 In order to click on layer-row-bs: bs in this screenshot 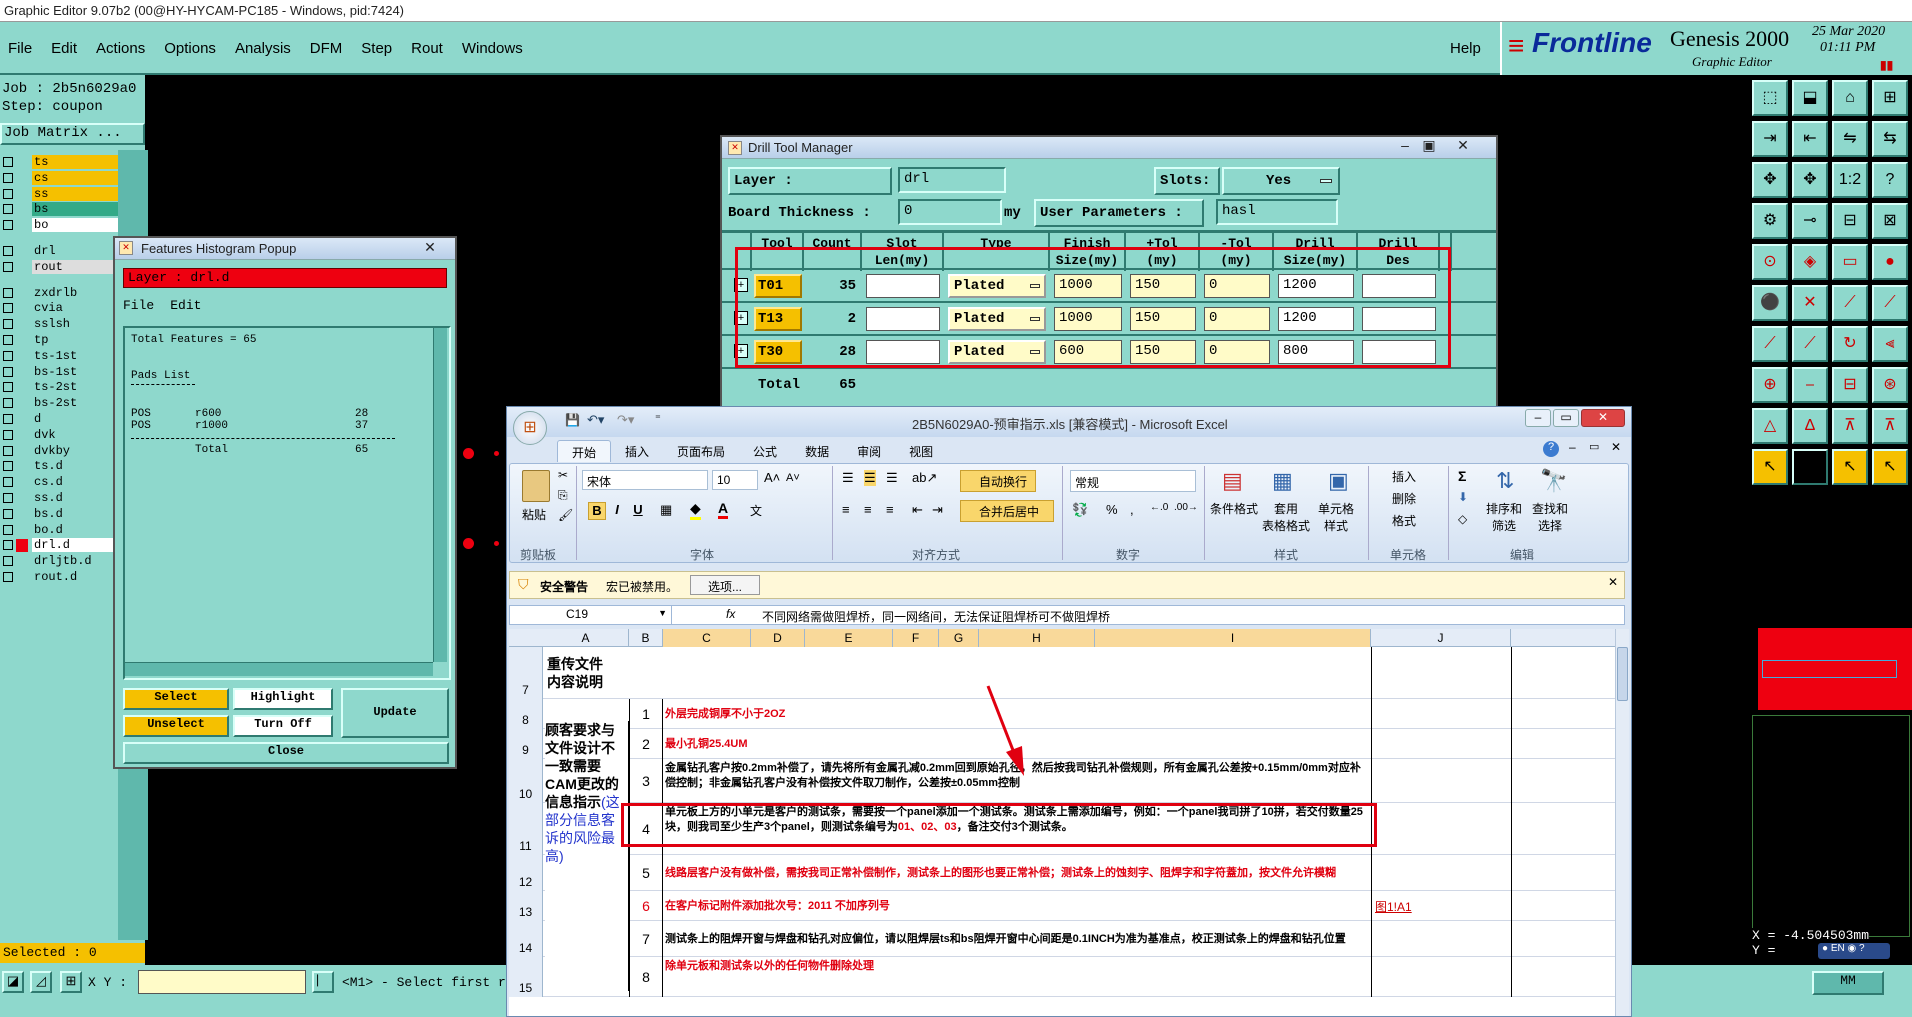, I will do `click(59, 209)`.